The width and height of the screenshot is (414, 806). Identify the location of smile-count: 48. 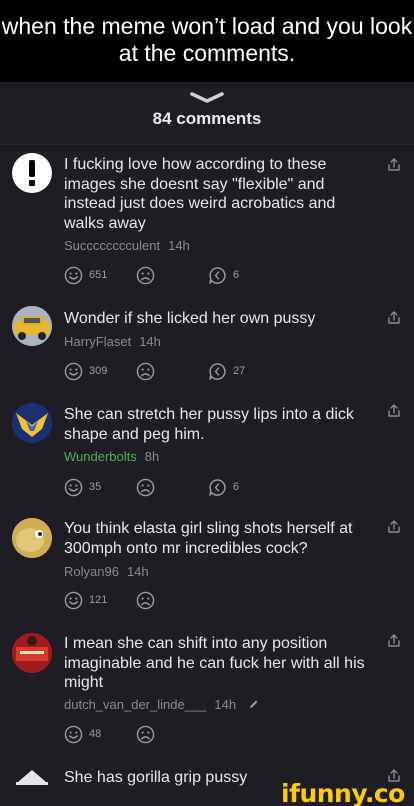
(95, 734).